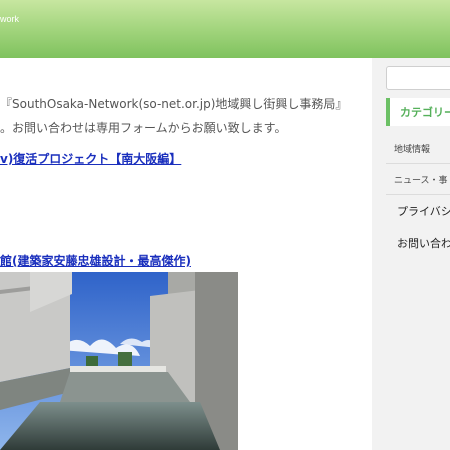 This screenshot has height=450, width=450. I want to click on category-accent-bar, so click(388, 112).